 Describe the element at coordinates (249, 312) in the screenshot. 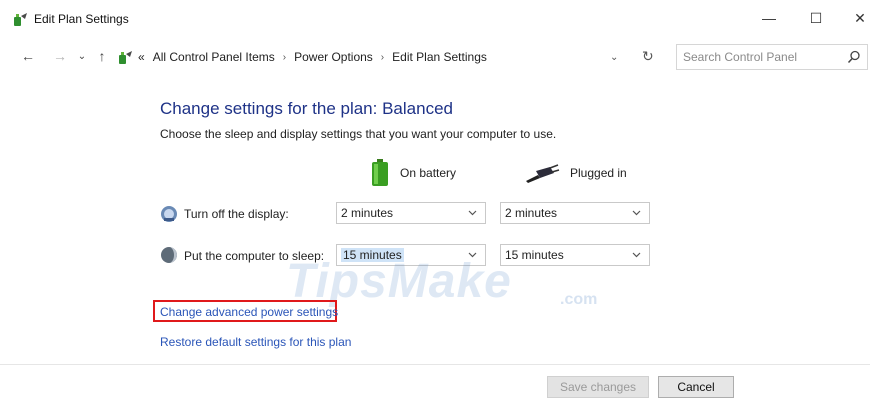

I see `advanced-settings-link: Change advanced power settings` at that location.